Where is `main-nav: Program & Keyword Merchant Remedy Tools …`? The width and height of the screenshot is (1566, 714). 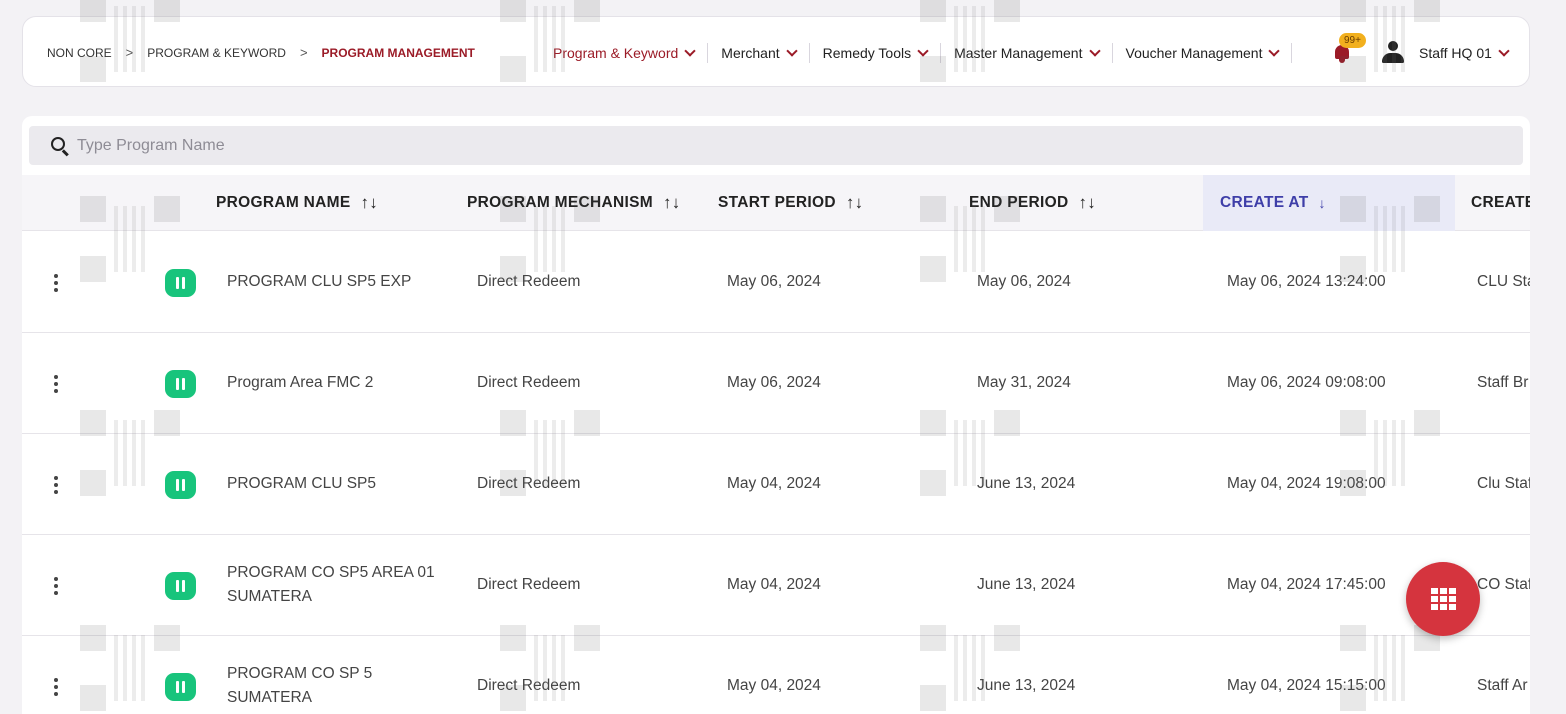 main-nav: Program & Keyword Merchant Remedy Tools … is located at coordinates (912, 52).